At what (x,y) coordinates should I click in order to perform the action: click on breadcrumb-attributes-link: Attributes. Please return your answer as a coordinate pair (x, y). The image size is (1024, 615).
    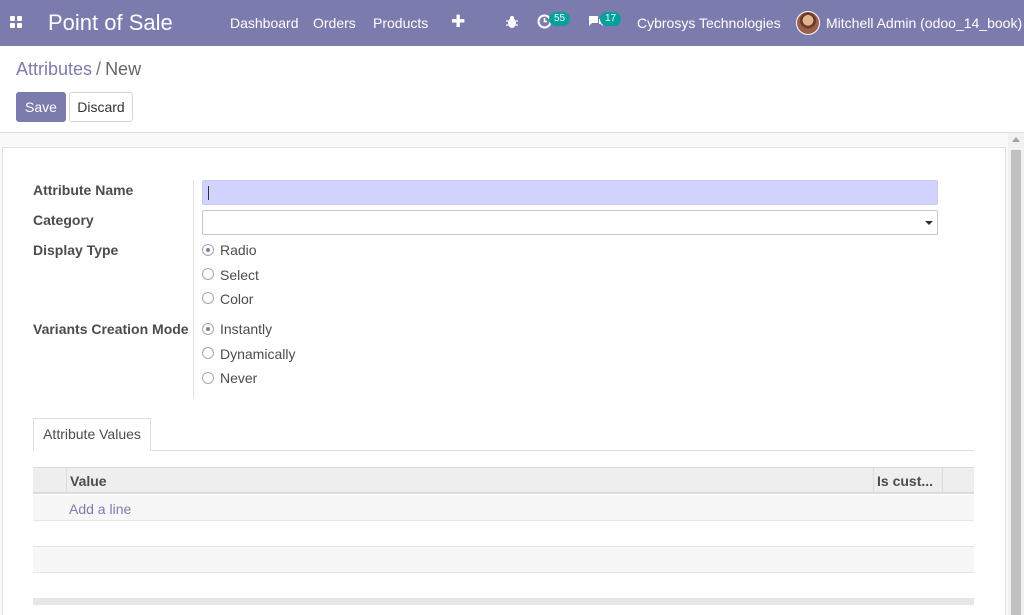
    Looking at the image, I should click on (54, 69).